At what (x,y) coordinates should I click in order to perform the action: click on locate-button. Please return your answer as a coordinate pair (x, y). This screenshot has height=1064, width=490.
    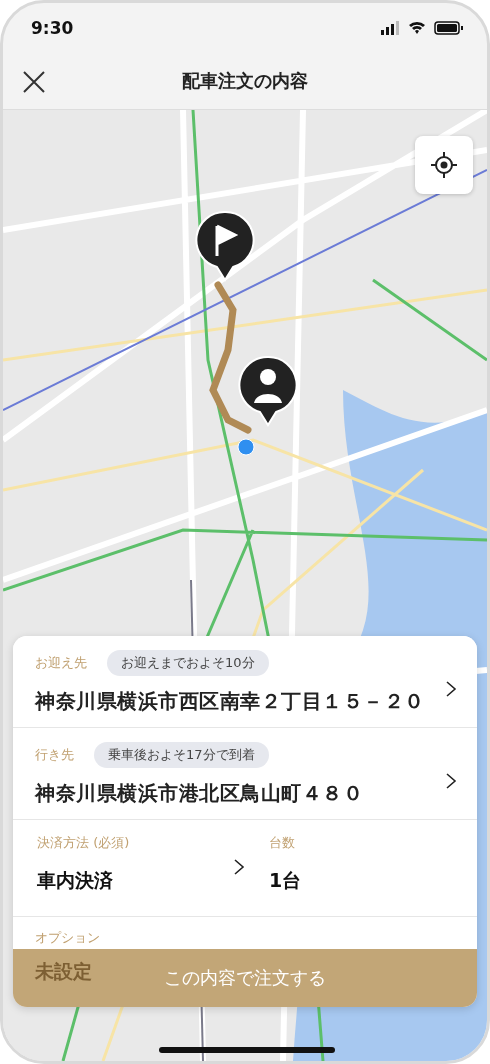
    Looking at the image, I should click on (444, 165).